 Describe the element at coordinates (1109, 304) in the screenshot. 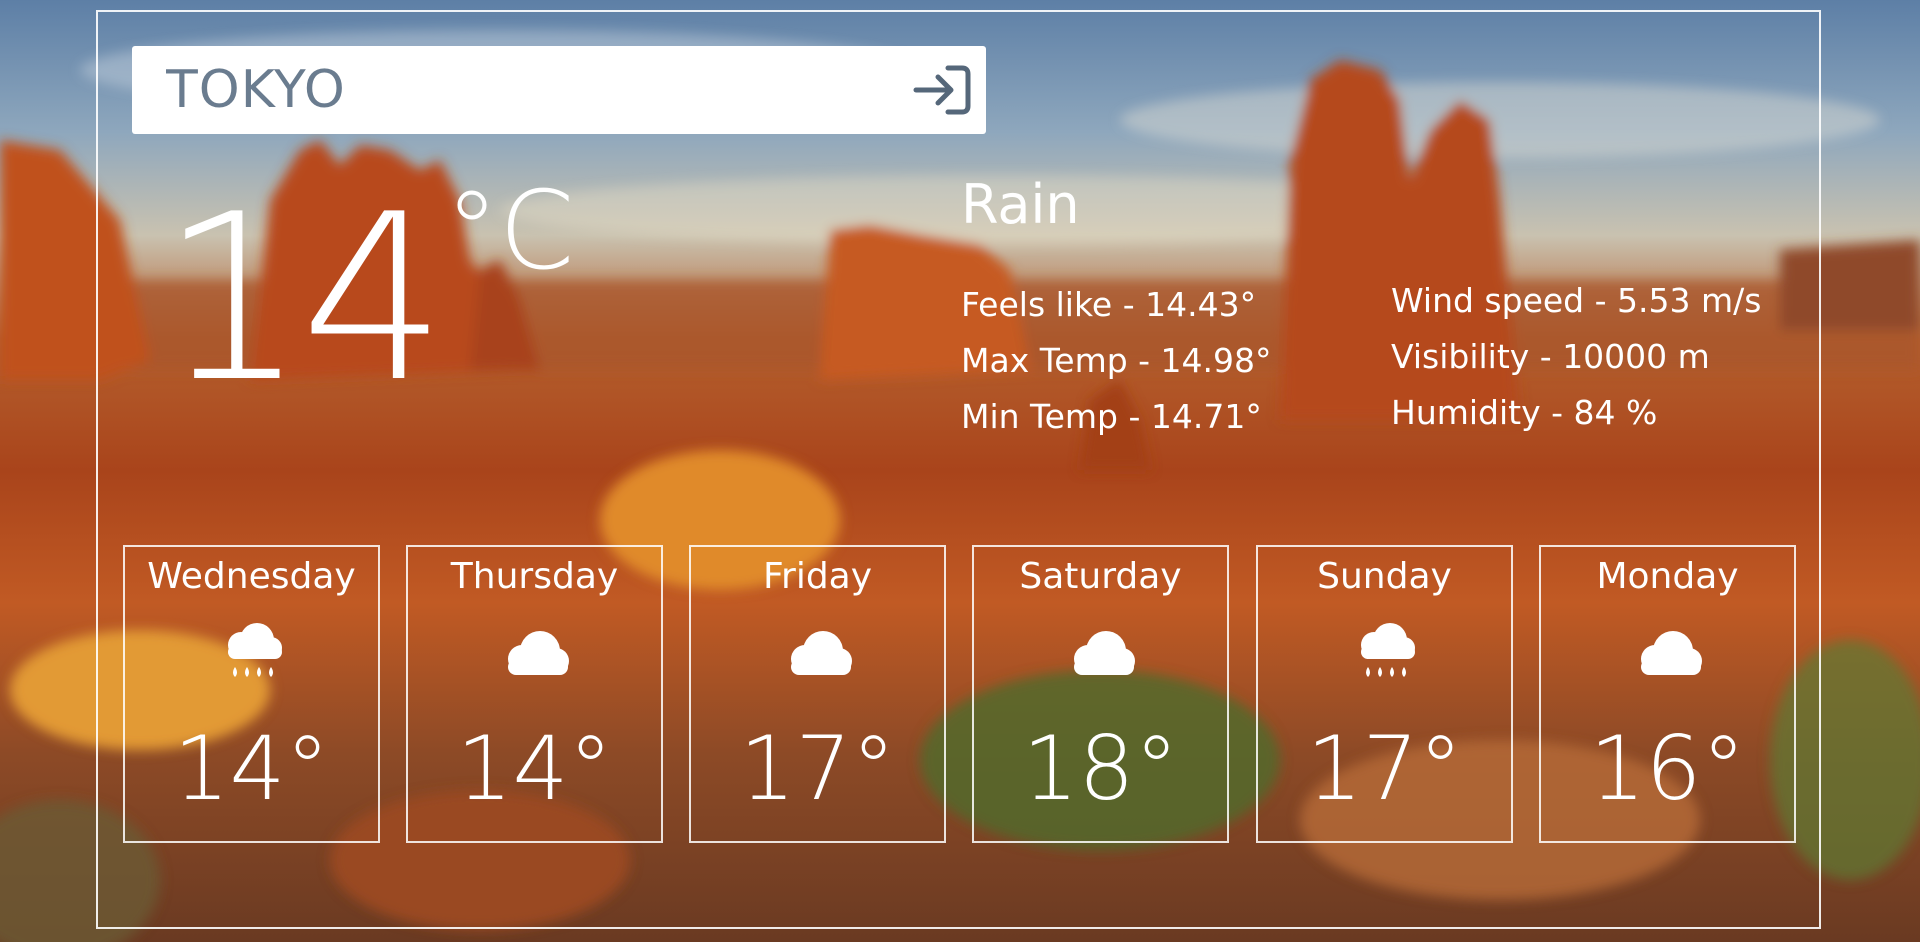

I see `feels-like: Feels like - 14.43°` at that location.